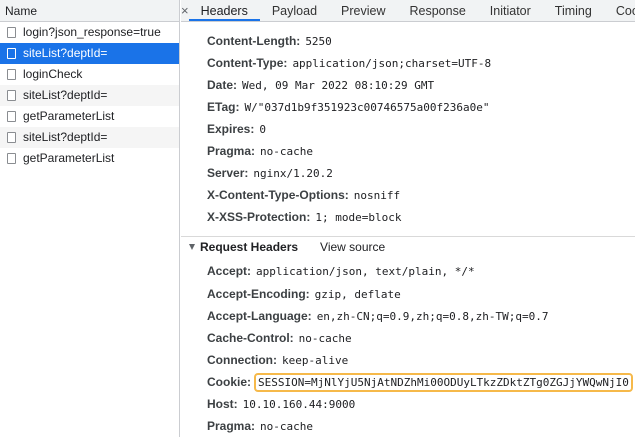  What do you see at coordinates (249, 247) in the screenshot?
I see `section-title: Request Headers` at bounding box center [249, 247].